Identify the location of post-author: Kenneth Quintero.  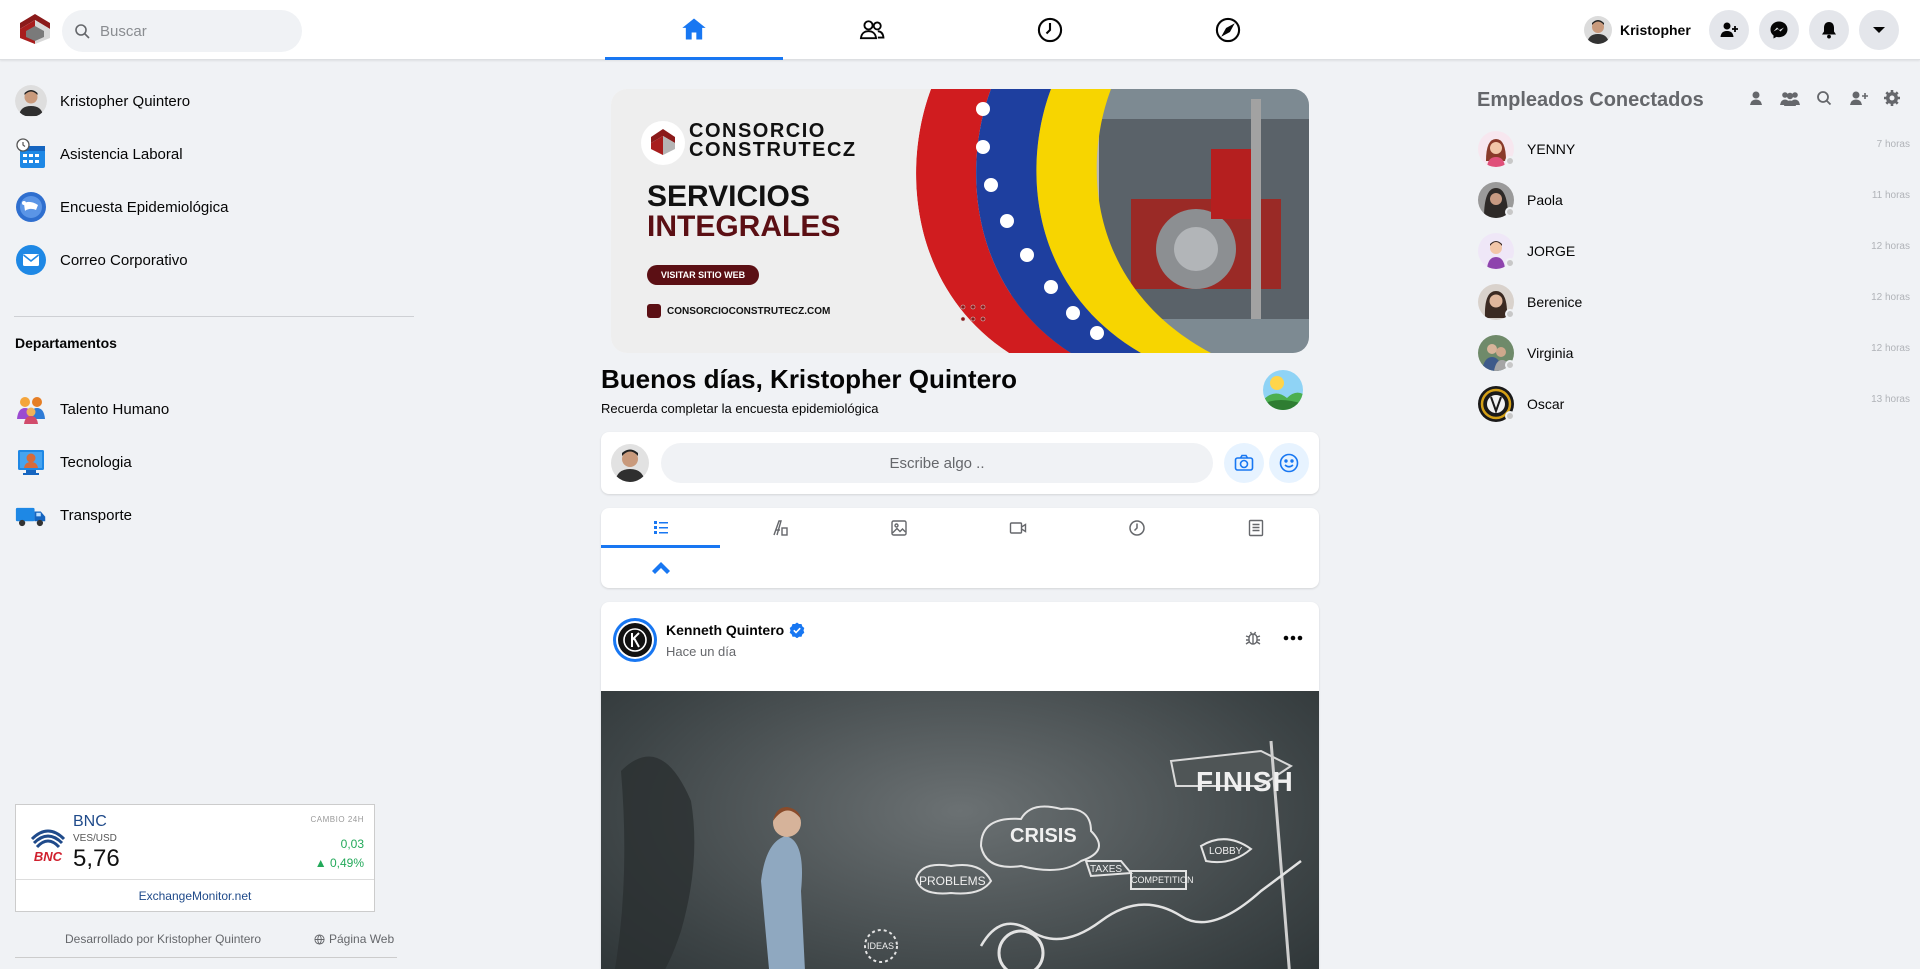
(735, 630).